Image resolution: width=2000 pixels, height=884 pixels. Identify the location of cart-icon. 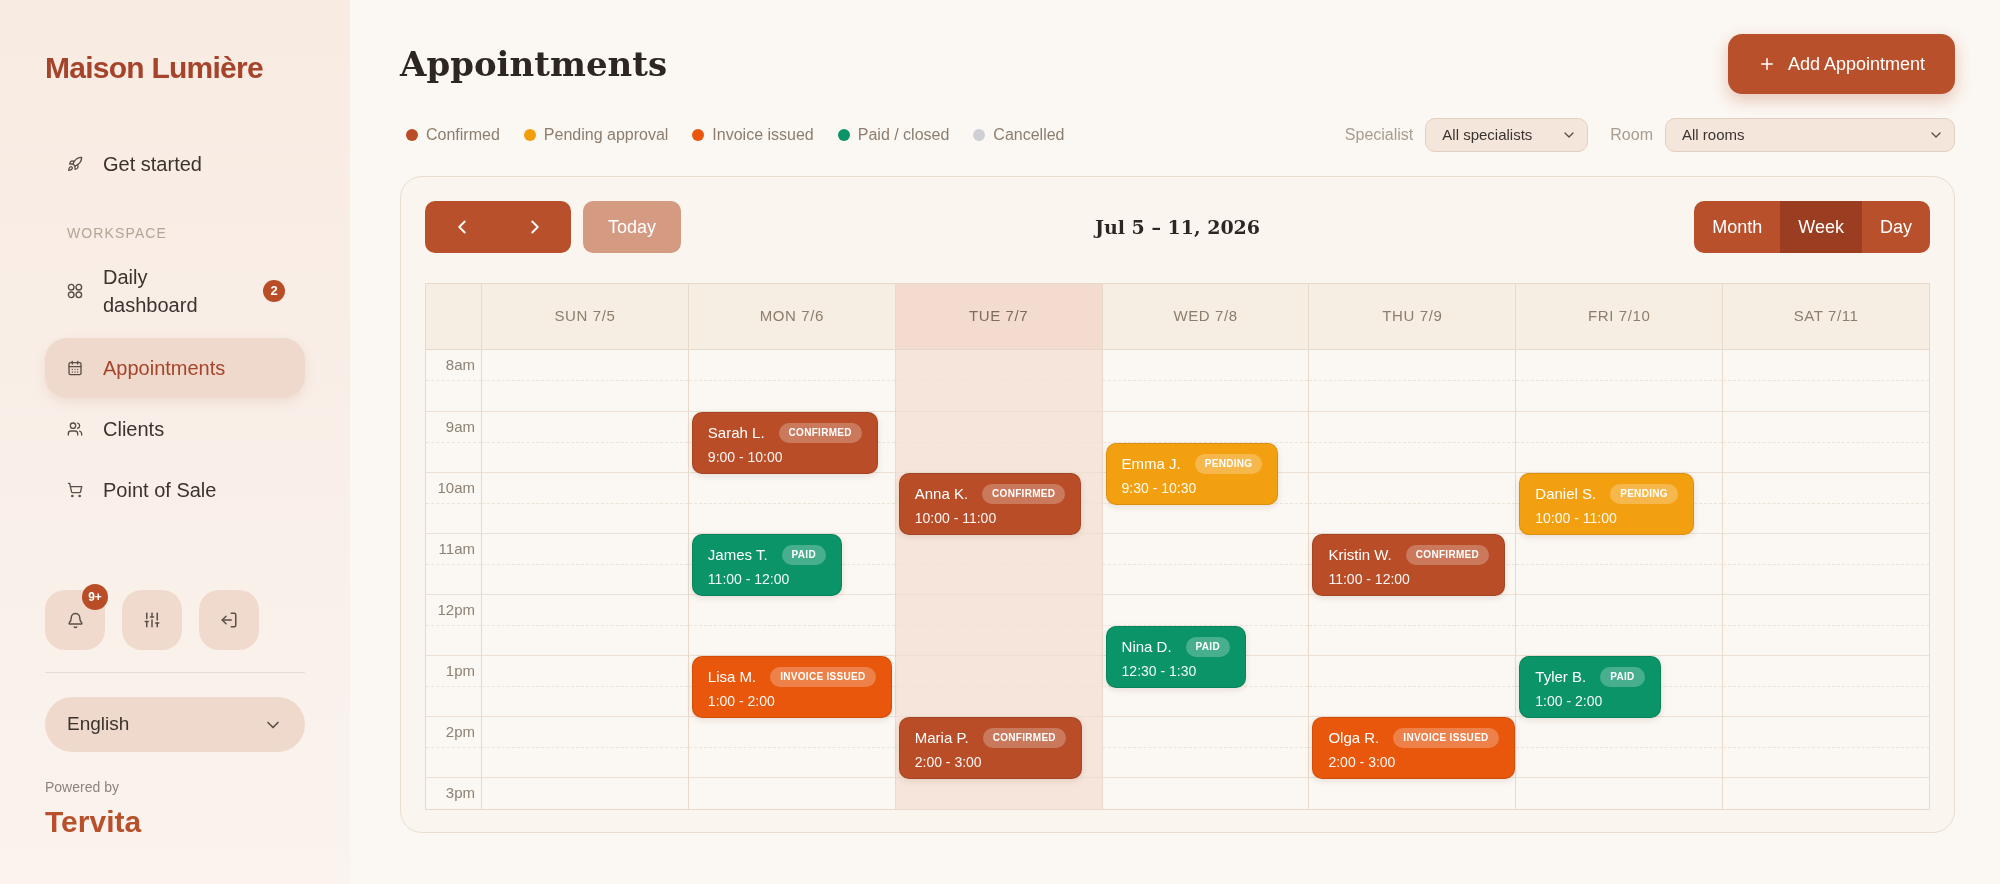
(75, 490).